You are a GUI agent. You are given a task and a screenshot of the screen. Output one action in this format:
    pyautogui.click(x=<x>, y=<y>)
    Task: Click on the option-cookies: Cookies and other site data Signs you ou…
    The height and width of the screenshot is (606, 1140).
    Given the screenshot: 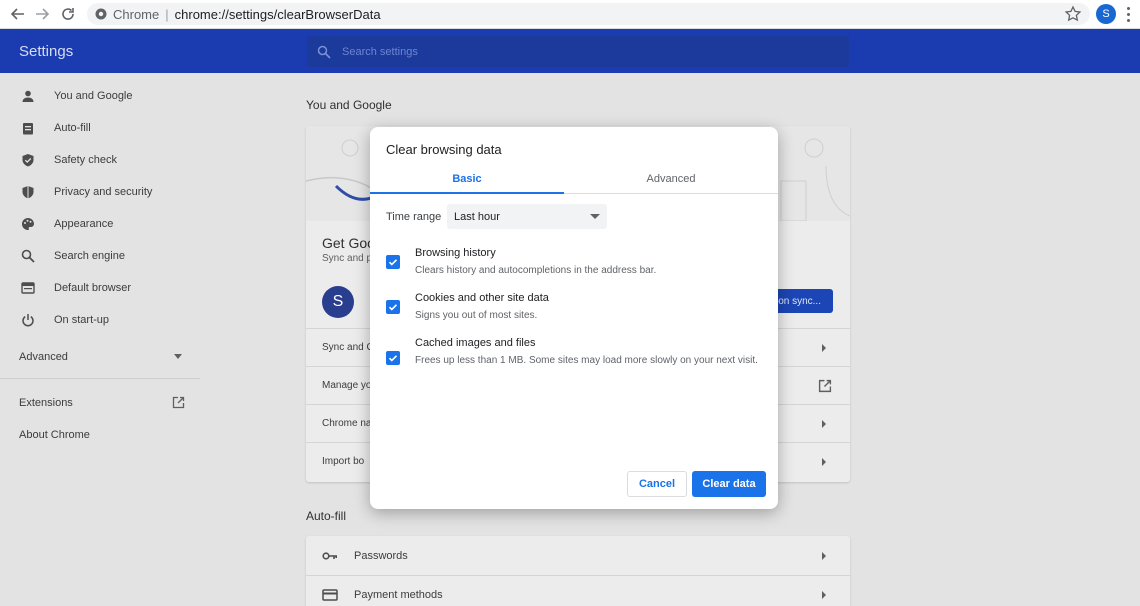 What is the action you would take?
    pyautogui.click(x=576, y=312)
    